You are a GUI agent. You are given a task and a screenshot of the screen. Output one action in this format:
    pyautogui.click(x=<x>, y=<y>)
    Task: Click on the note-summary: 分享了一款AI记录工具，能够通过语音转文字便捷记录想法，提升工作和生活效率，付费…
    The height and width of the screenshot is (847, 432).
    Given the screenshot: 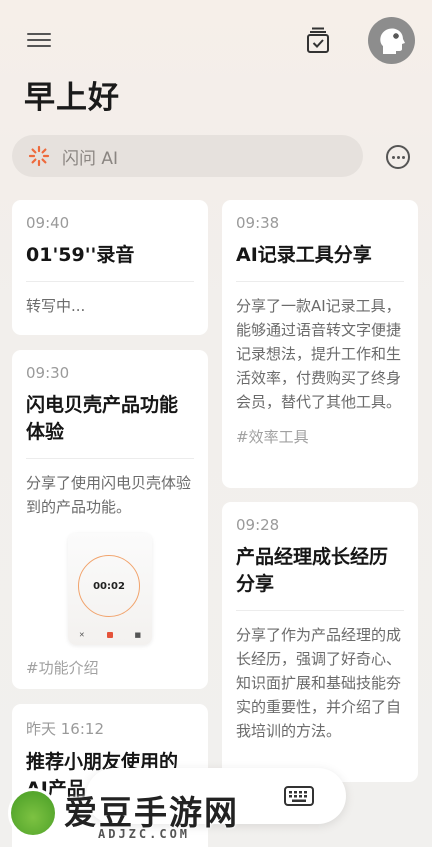 What is the action you would take?
    pyautogui.click(x=319, y=354)
    